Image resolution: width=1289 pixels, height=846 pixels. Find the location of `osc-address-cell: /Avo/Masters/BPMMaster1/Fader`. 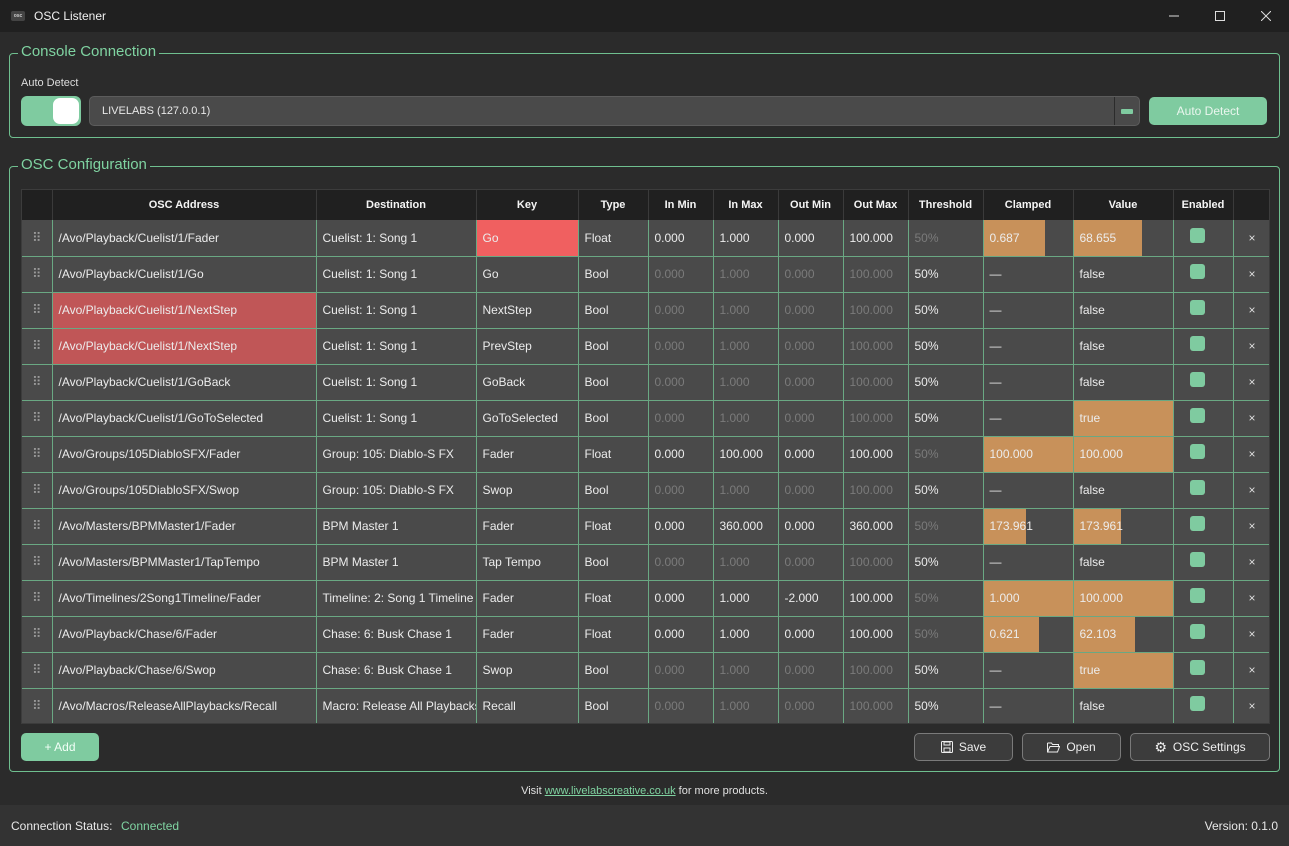

osc-address-cell: /Avo/Masters/BPMMaster1/Fader is located at coordinates (184, 526).